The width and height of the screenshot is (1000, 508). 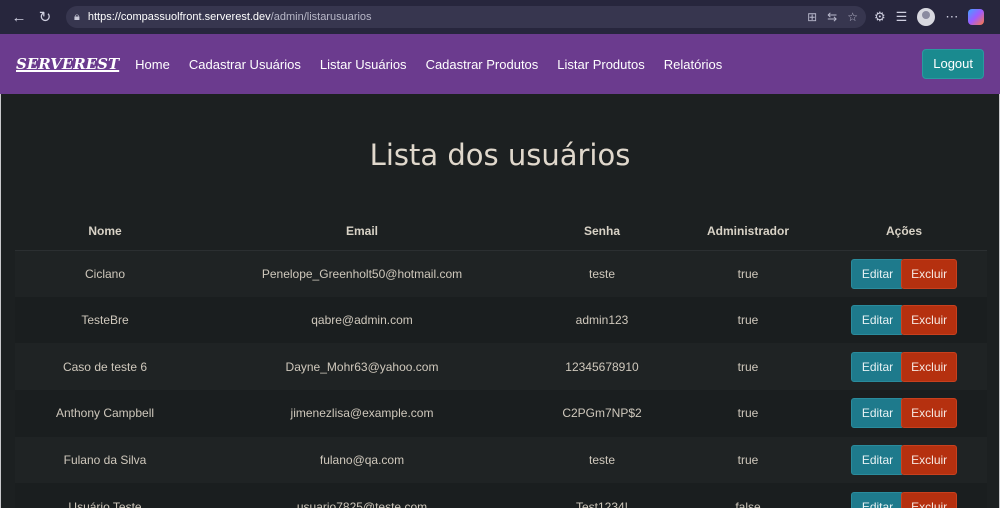 What do you see at coordinates (902, 17) in the screenshot?
I see `favorites-icon: ☰` at bounding box center [902, 17].